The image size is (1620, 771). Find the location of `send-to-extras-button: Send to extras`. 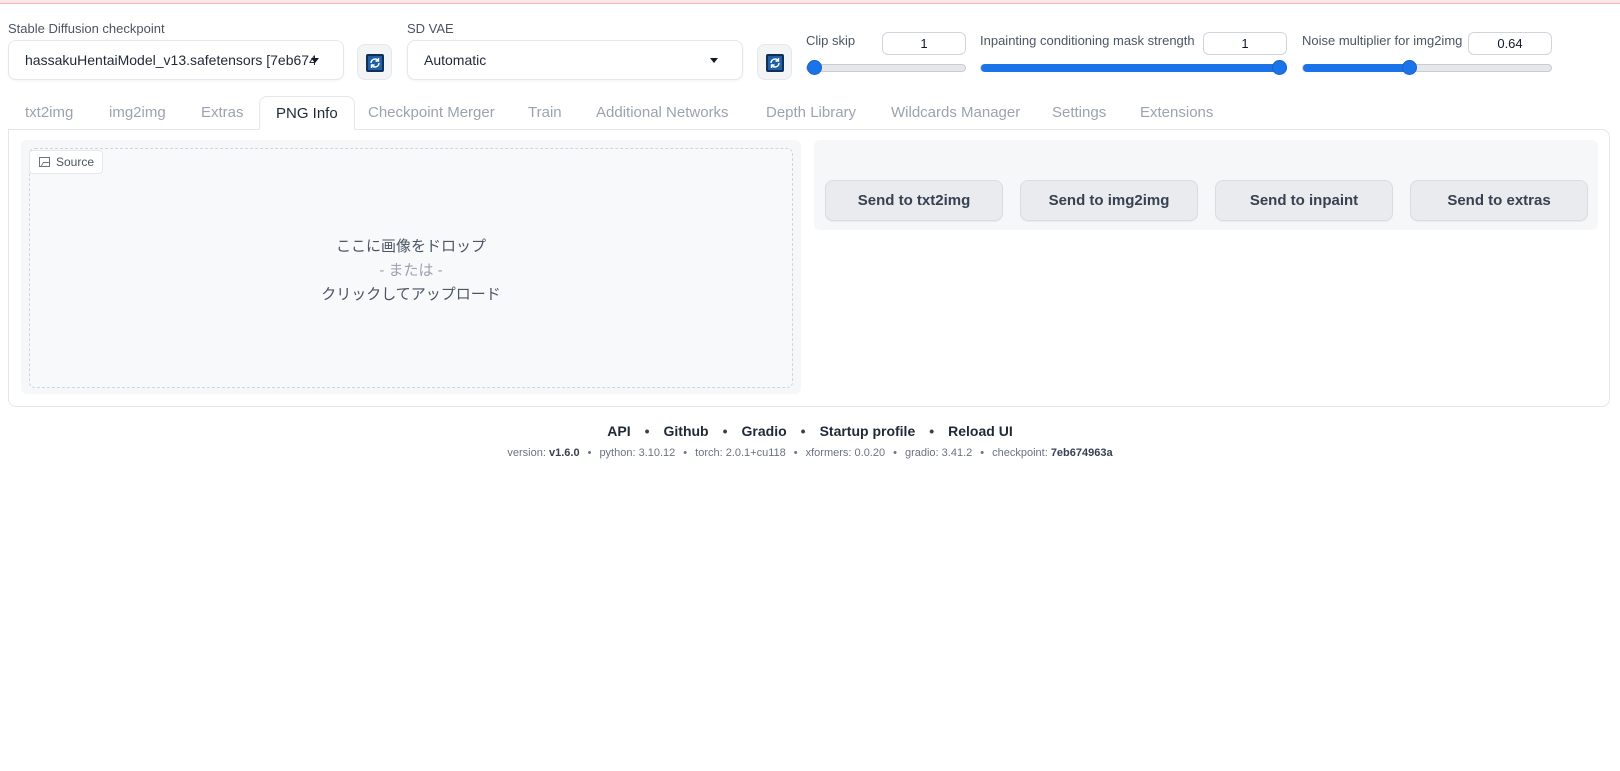

send-to-extras-button: Send to extras is located at coordinates (1499, 200).